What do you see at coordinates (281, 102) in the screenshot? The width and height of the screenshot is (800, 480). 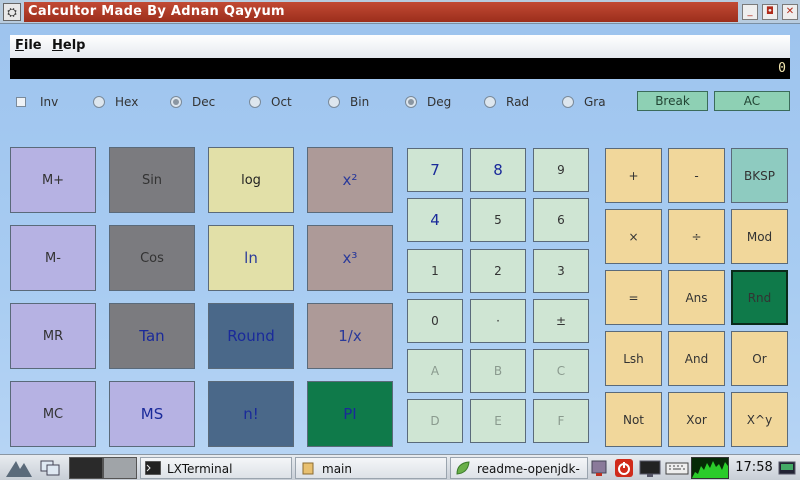 I see `oct-label: Oct` at bounding box center [281, 102].